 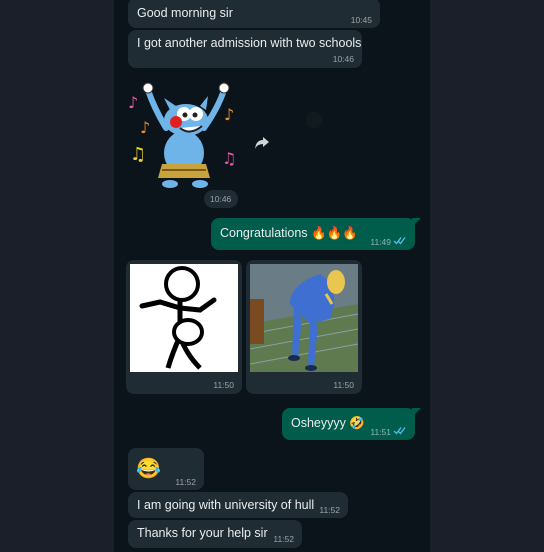 I want to click on message-text: Thanks for your help sir, so click(x=202, y=533).